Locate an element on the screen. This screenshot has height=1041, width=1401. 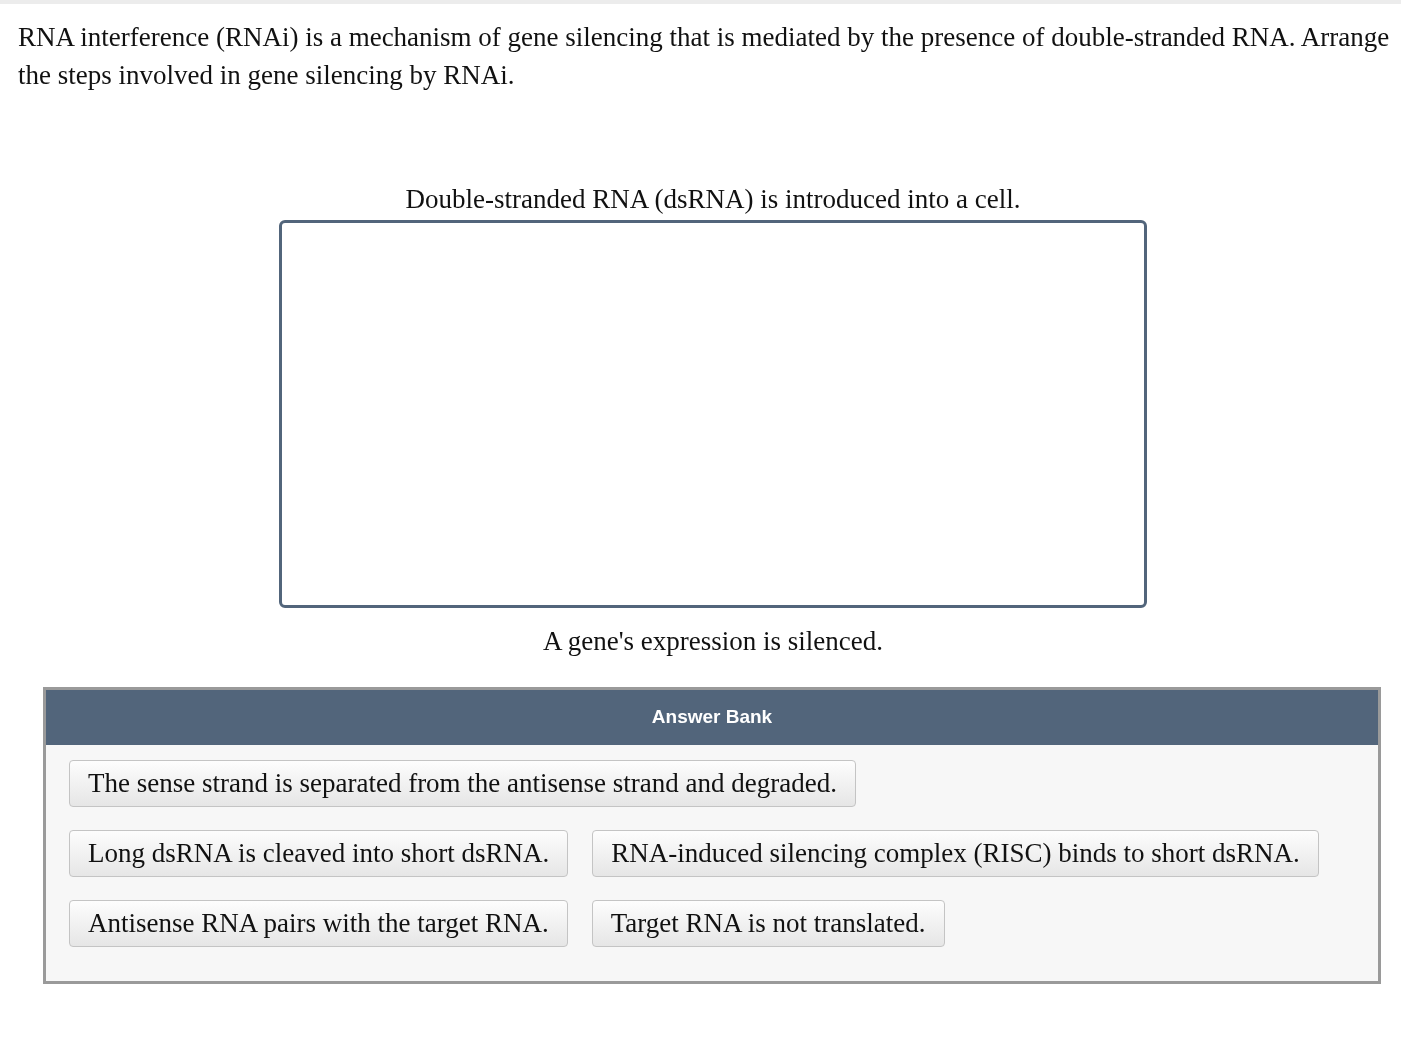
answer-option: Long dsRNA is cleaved into short dsRNA. is located at coordinates (319, 853).